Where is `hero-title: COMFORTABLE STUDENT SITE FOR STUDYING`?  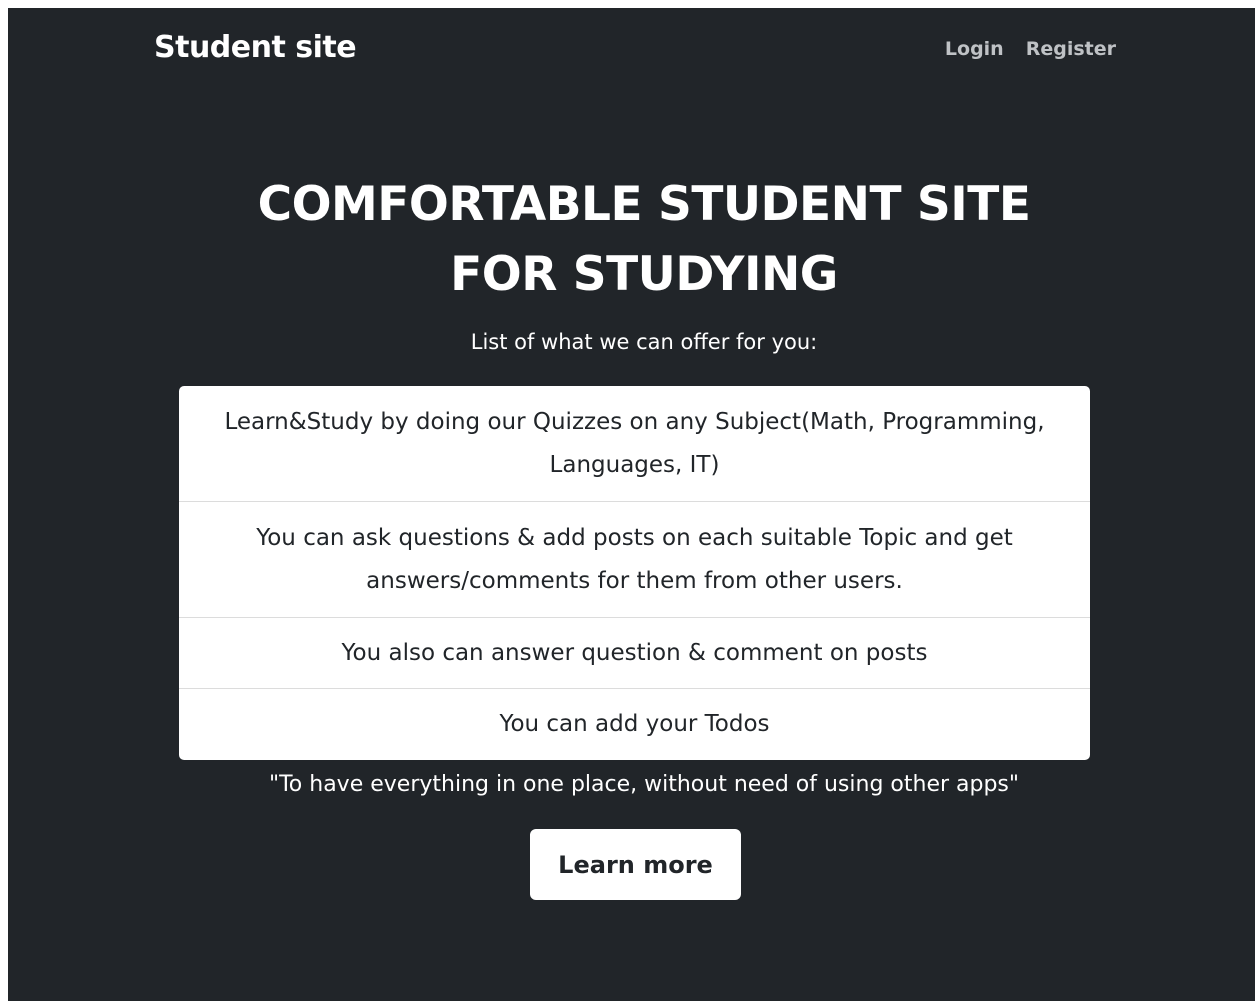
hero-title: COMFORTABLE STUDENT SITE FOR STUDYING is located at coordinates (631, 240).